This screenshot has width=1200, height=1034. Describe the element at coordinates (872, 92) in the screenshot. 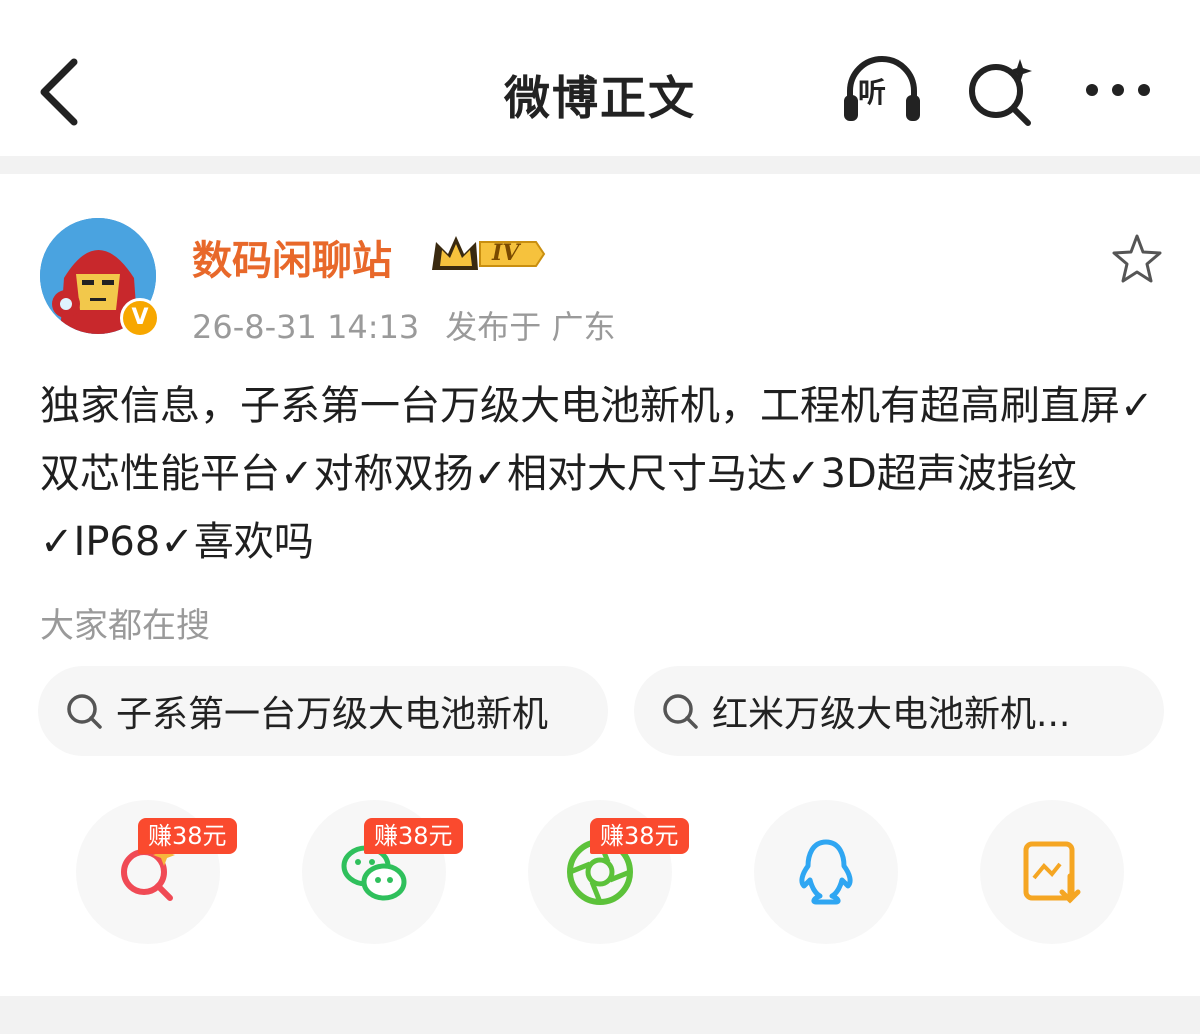

I see `listen-label: 听` at that location.